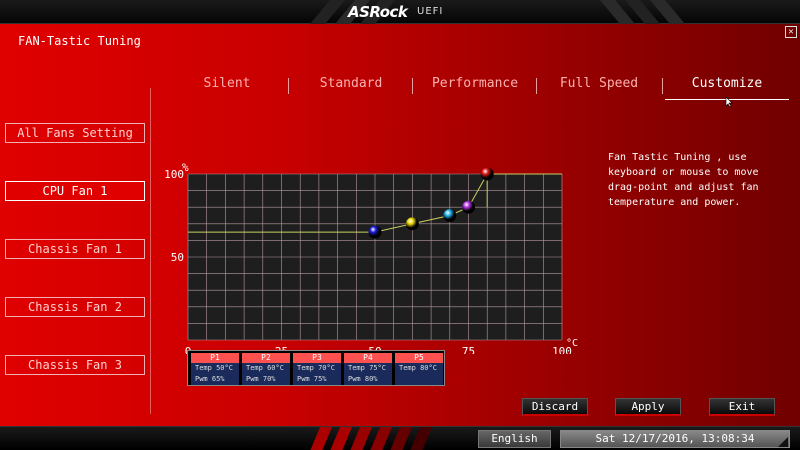 The image size is (800, 450). Describe the element at coordinates (791, 32) in the screenshot. I see `close-button: ✕` at that location.